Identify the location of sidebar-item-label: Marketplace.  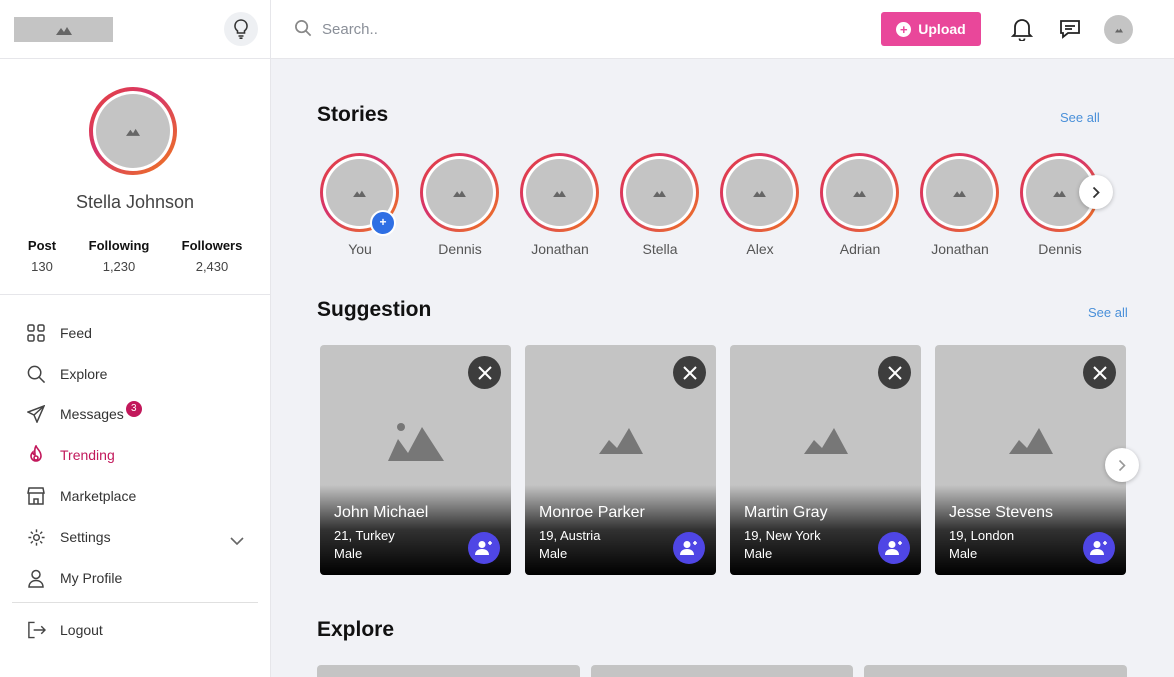
(98, 496).